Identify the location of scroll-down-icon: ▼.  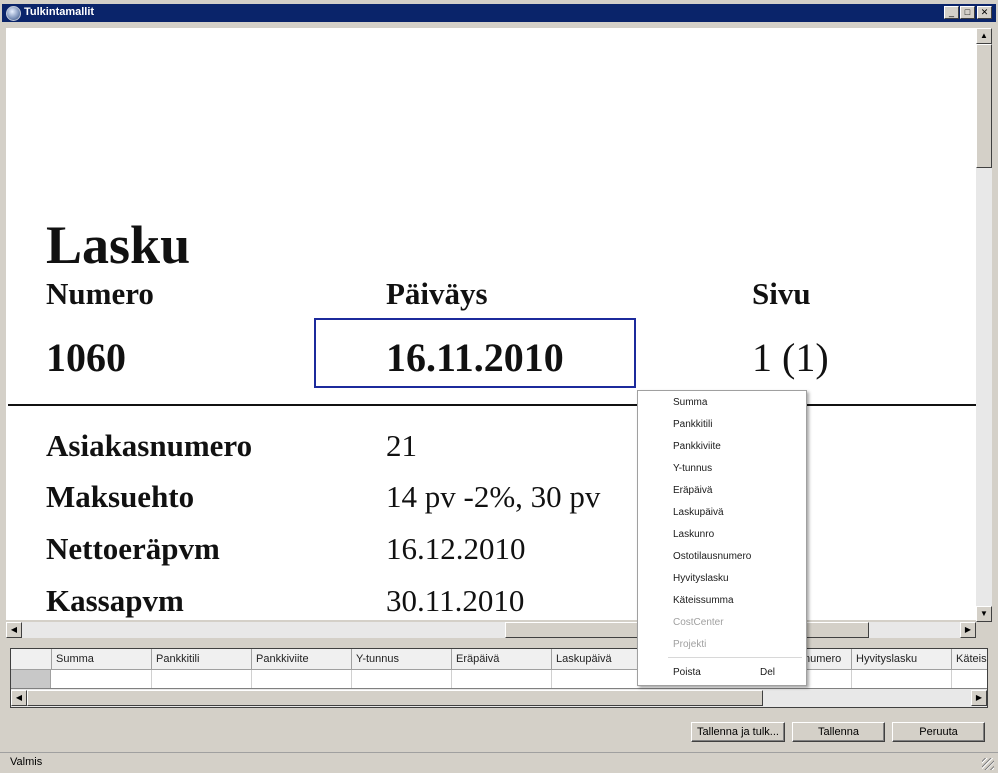
(984, 614).